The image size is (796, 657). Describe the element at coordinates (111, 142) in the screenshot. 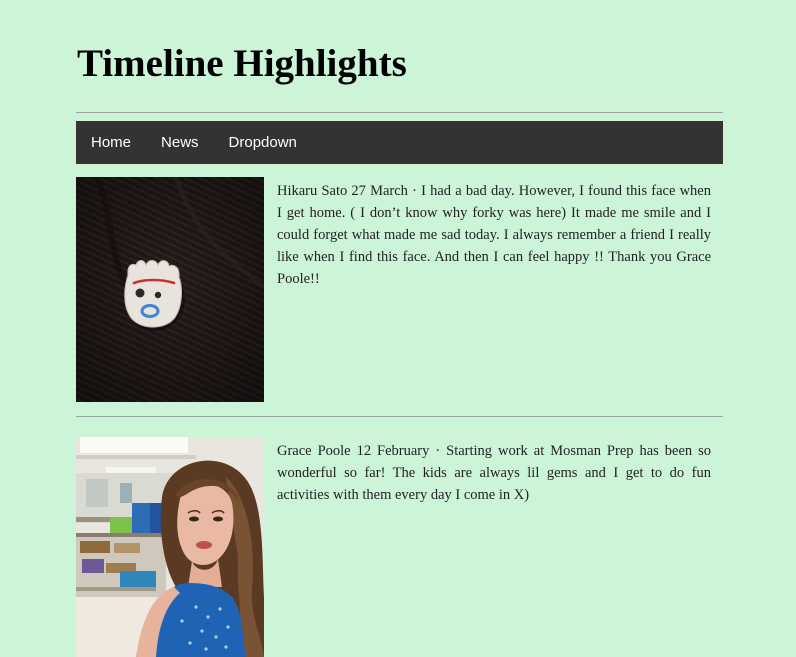

I see `nav-home-link: Home` at that location.